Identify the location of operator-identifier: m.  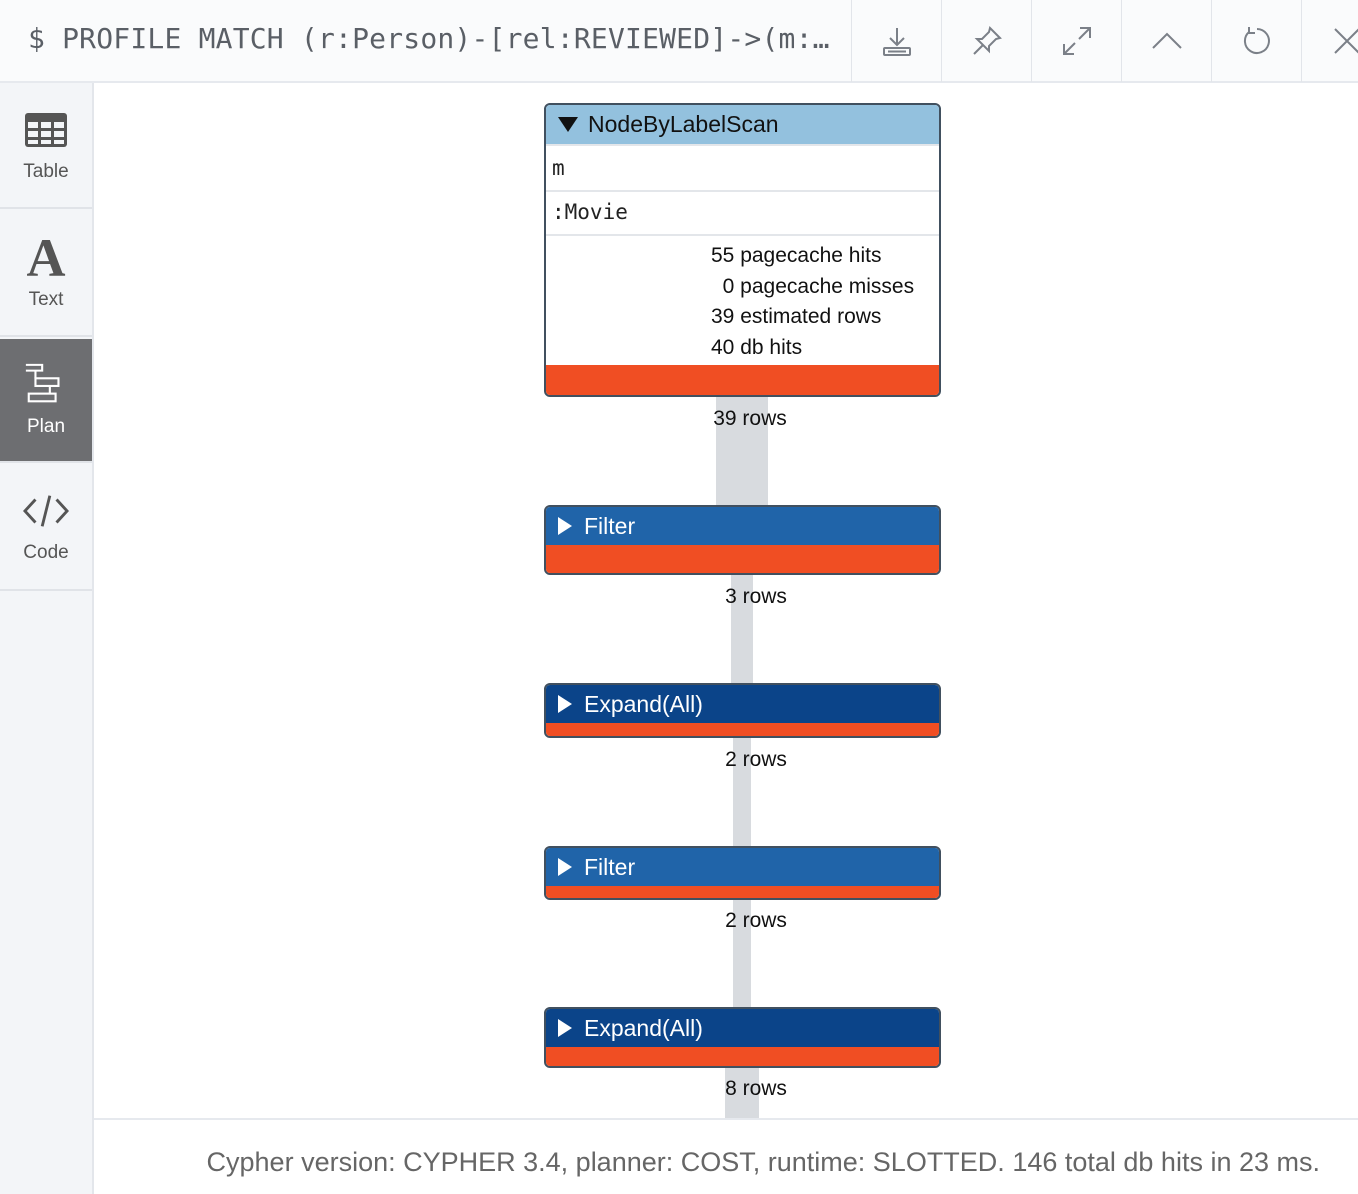
(742, 167).